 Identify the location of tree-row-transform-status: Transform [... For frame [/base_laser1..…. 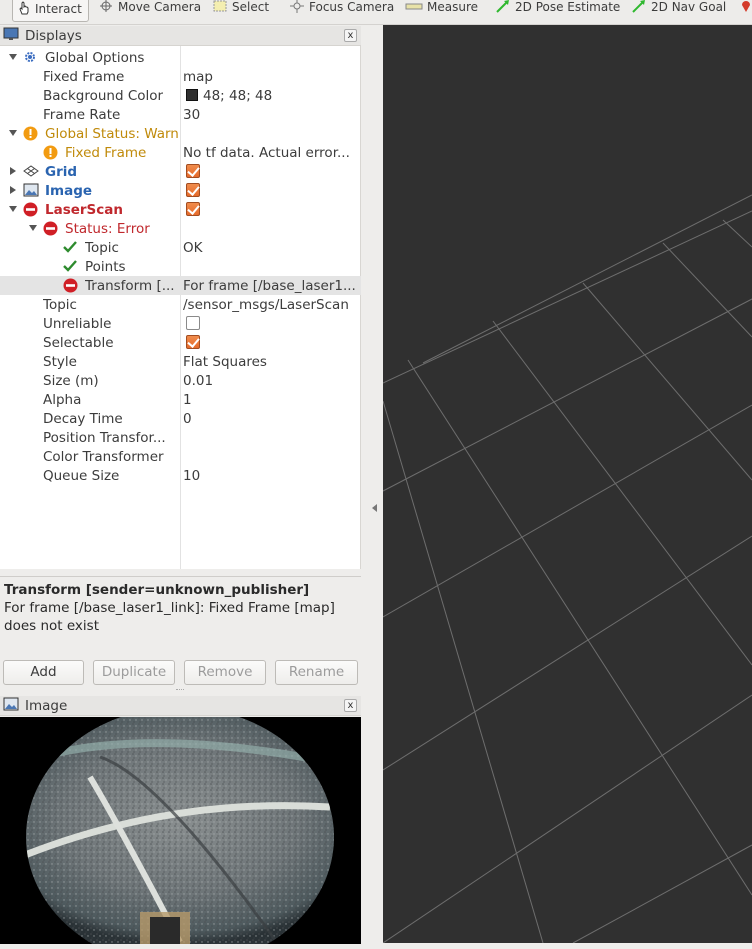
(180, 285).